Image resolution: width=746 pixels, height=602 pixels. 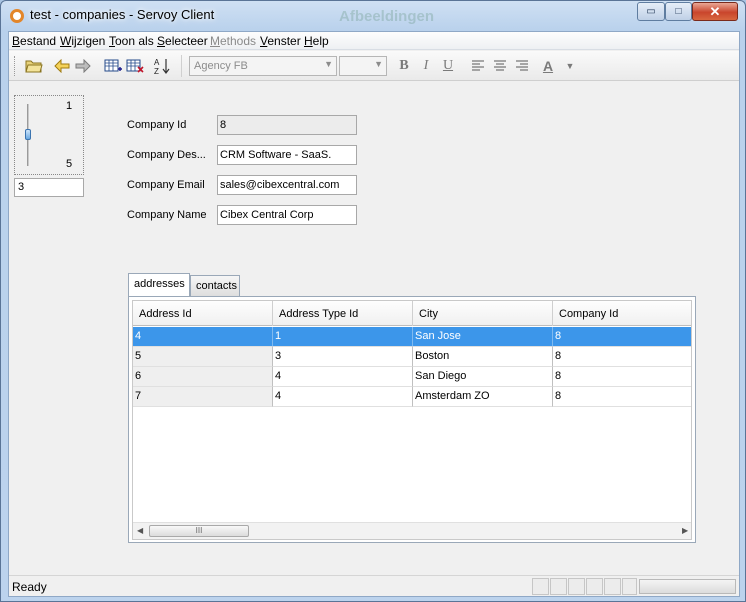 I want to click on svg-text: A, so click(x=157, y=62).